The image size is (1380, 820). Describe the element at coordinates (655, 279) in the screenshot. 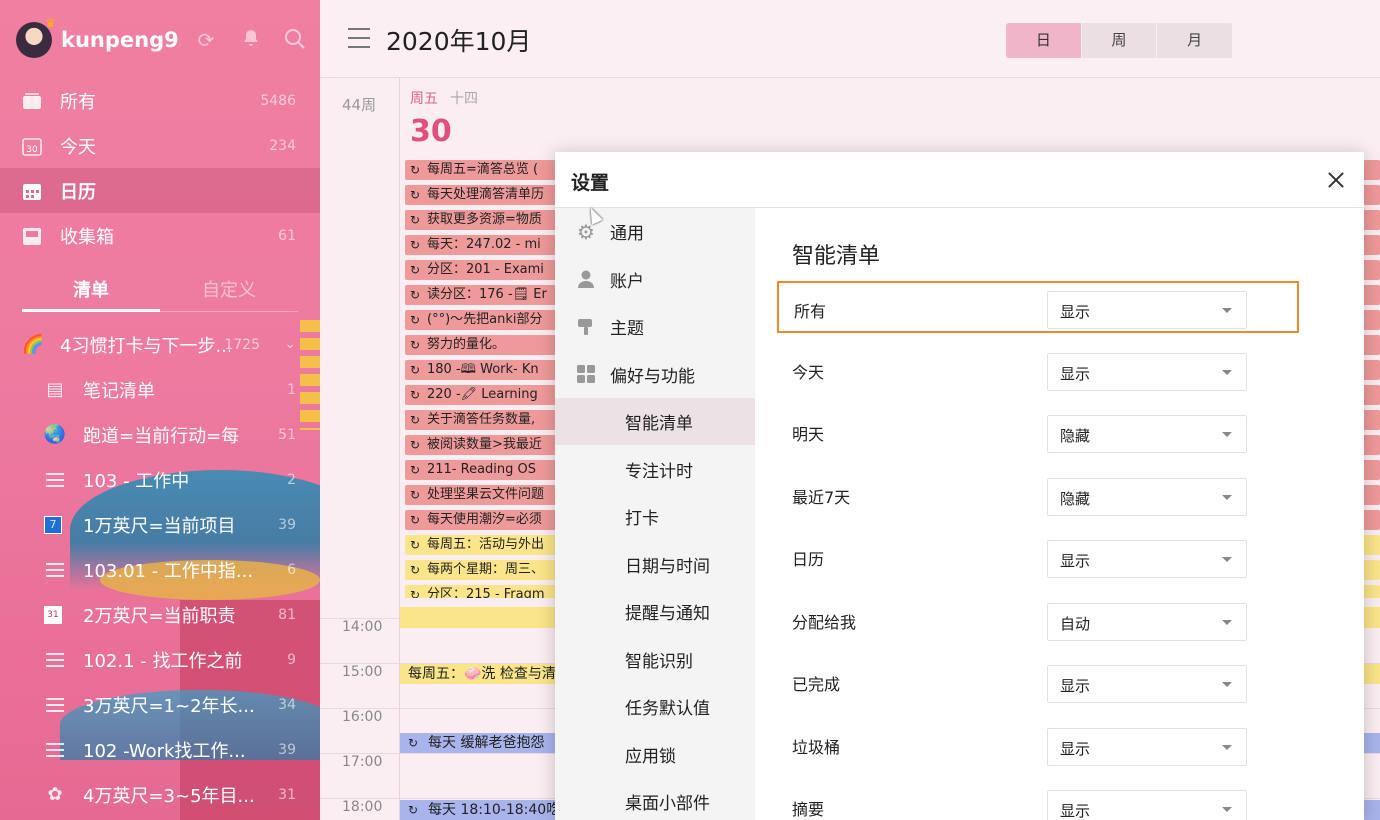

I see `settings-nav-item: 账户` at that location.